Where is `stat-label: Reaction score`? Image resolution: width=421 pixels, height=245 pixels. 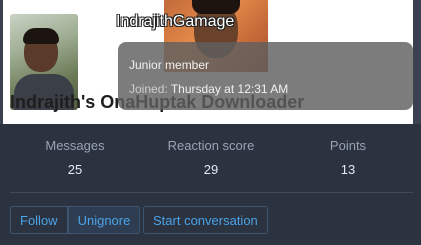 stat-label: Reaction score is located at coordinates (211, 145).